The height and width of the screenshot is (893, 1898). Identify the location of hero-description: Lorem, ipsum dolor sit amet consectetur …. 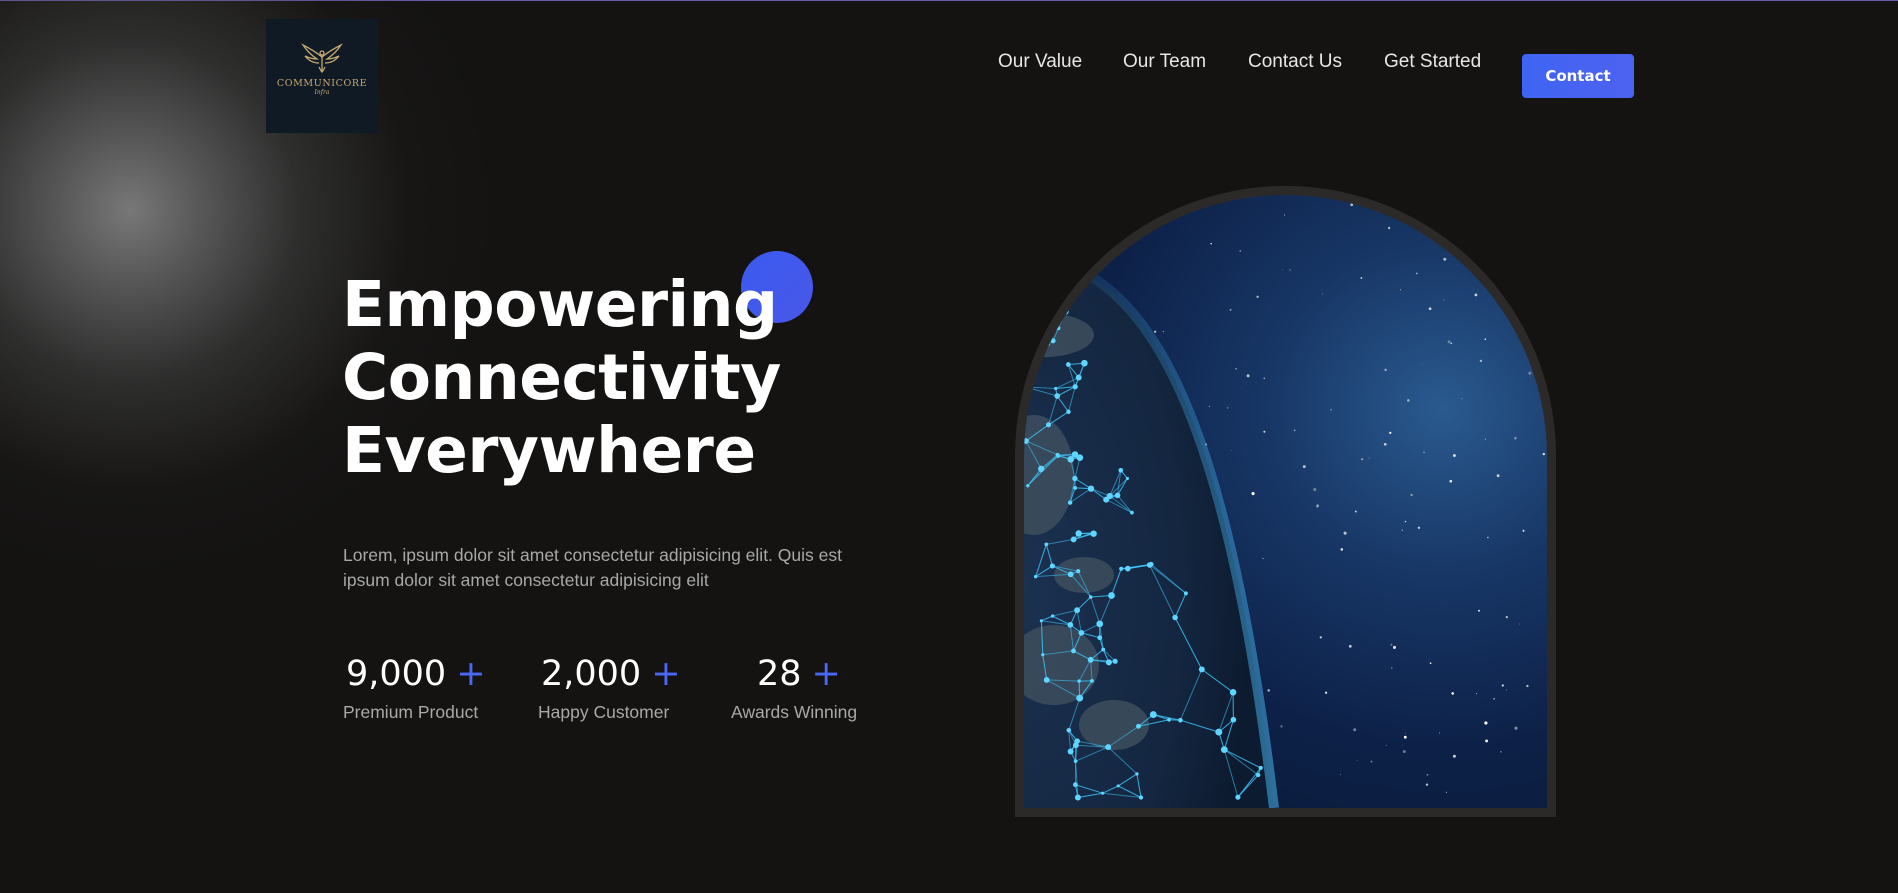
(592, 567).